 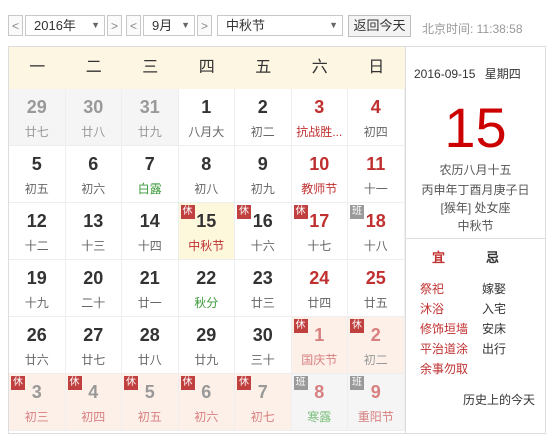 What do you see at coordinates (206, 278) in the screenshot?
I see `day-number: 22` at bounding box center [206, 278].